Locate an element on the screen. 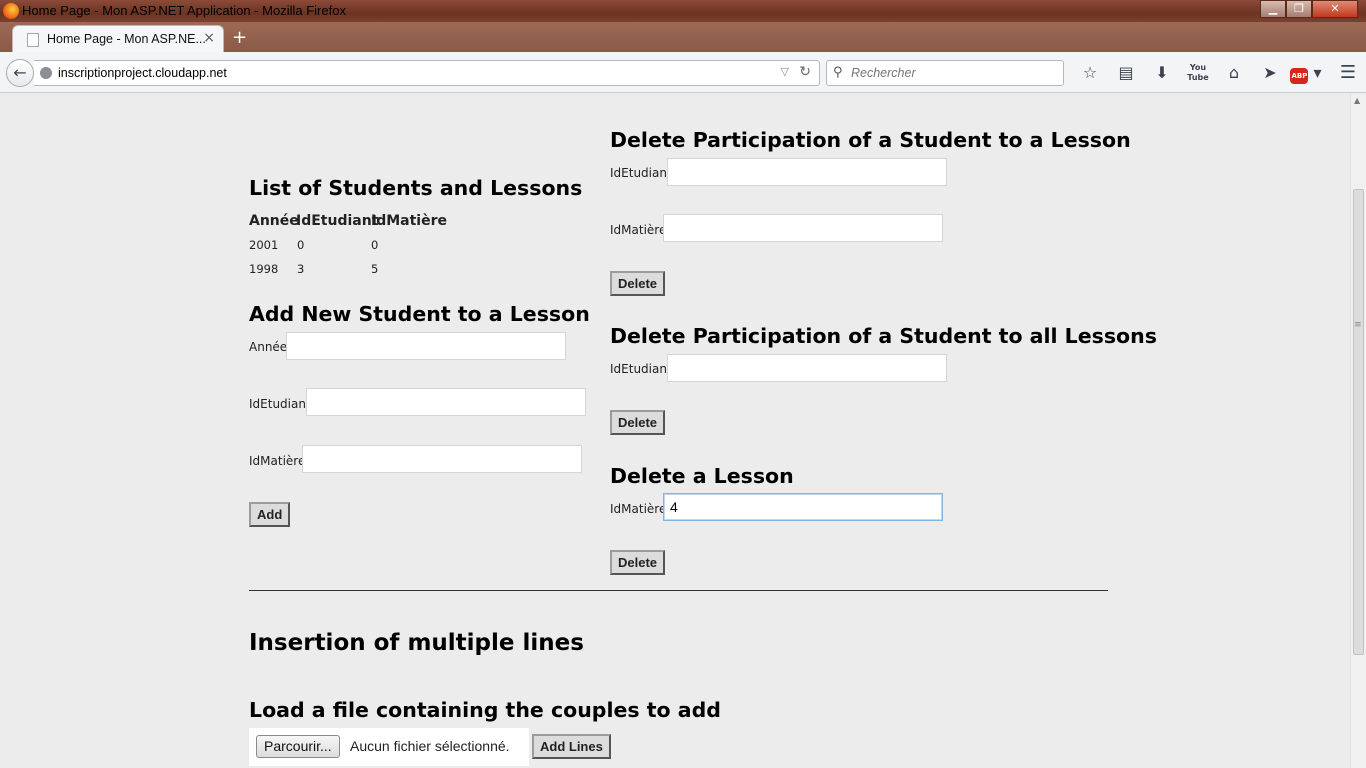  url-history-dropdown-icon: ▽ is located at coordinates (785, 71).